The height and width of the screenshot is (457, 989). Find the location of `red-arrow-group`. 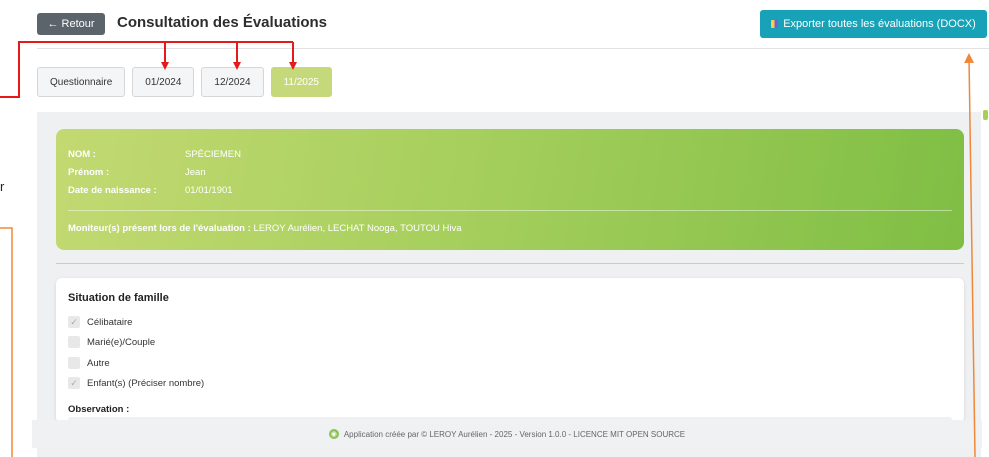

red-arrow-group is located at coordinates (148, 69).